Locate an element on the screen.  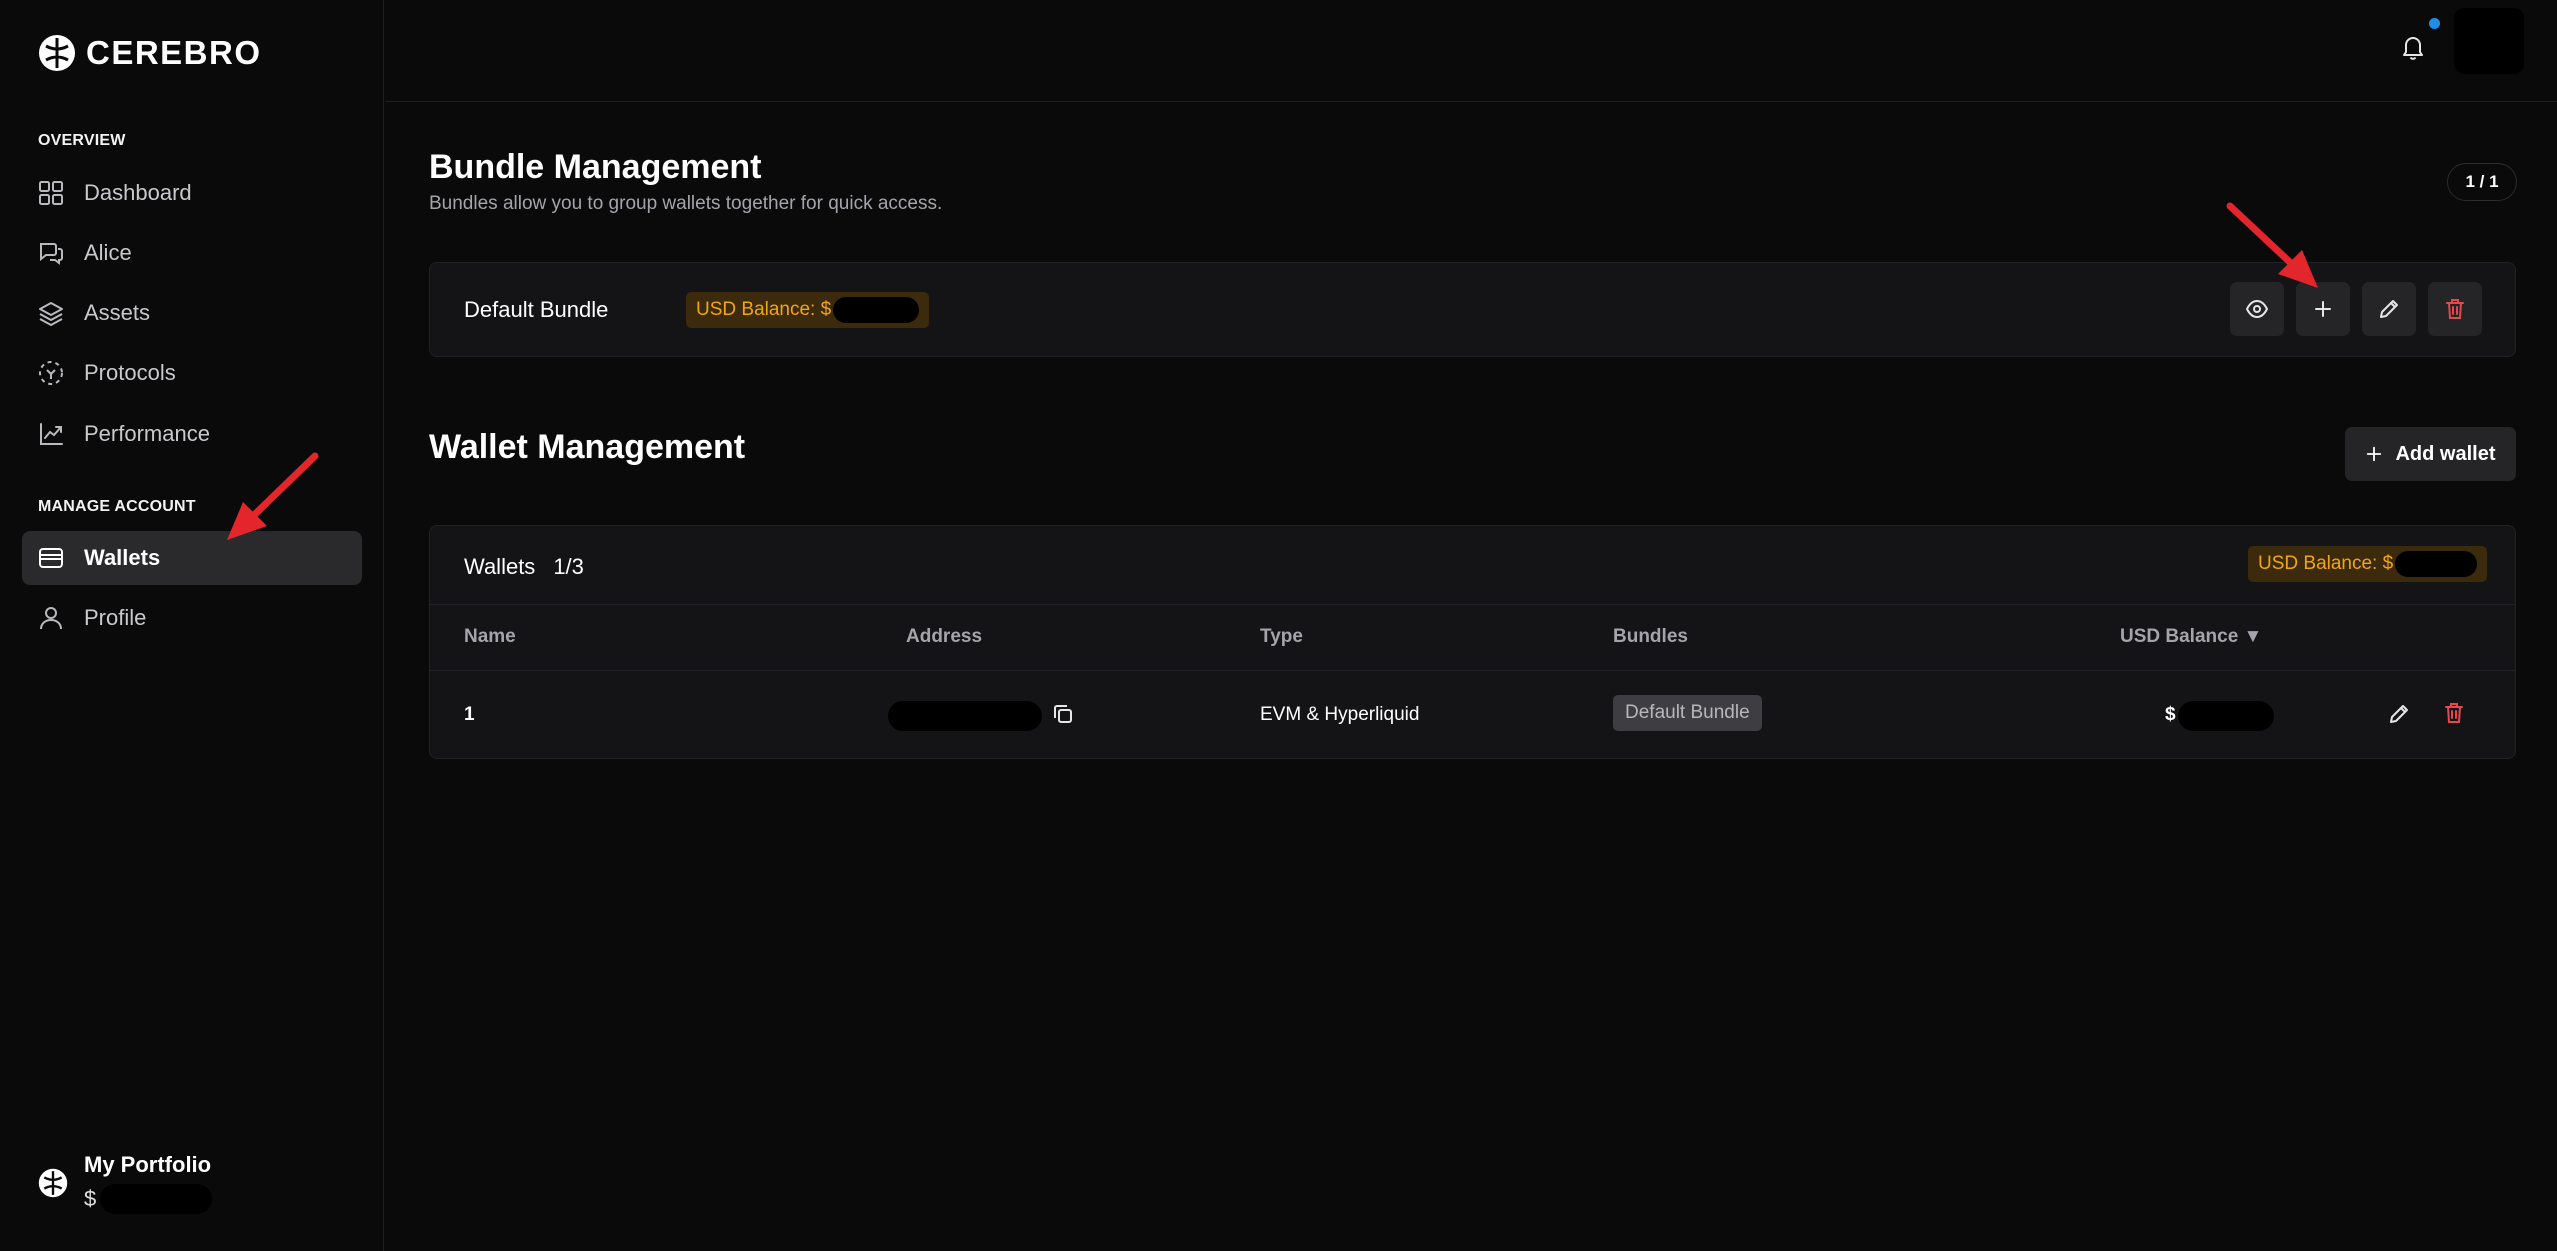
sidebar-item-label: Profile is located at coordinates (115, 617).